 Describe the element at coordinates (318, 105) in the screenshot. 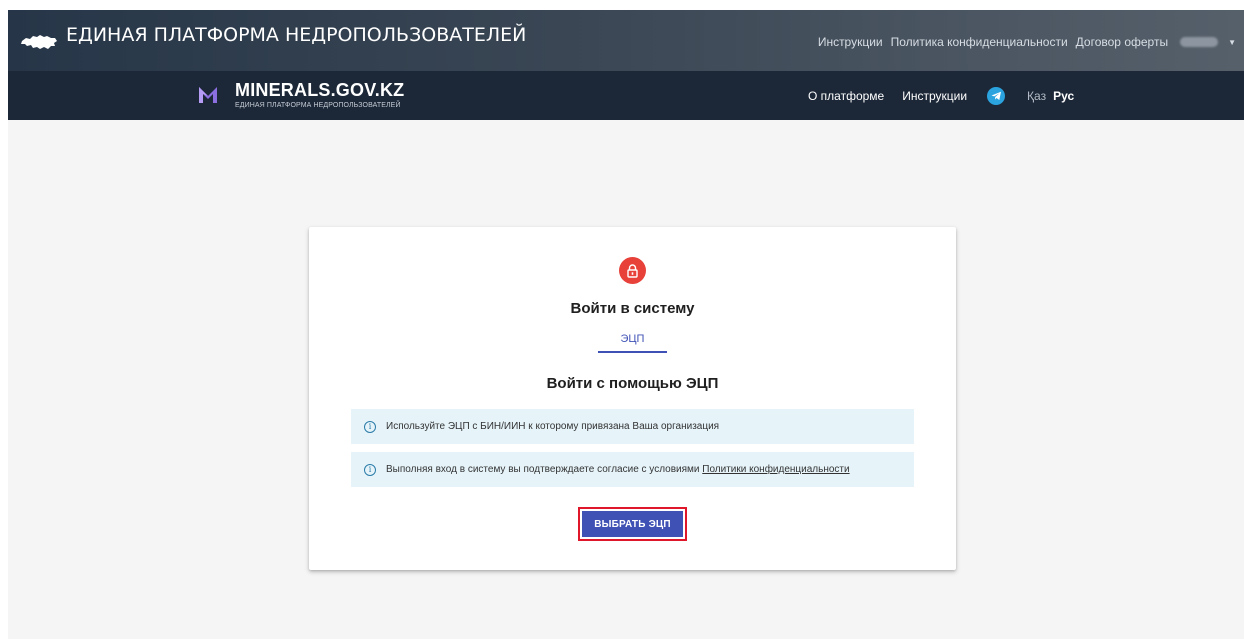

I see `brand-subtitle: ЕДИНАЯ ПЛАТФОРМА НЕДРОПОЛЬЗОВАТЕЛЕЙ` at that location.